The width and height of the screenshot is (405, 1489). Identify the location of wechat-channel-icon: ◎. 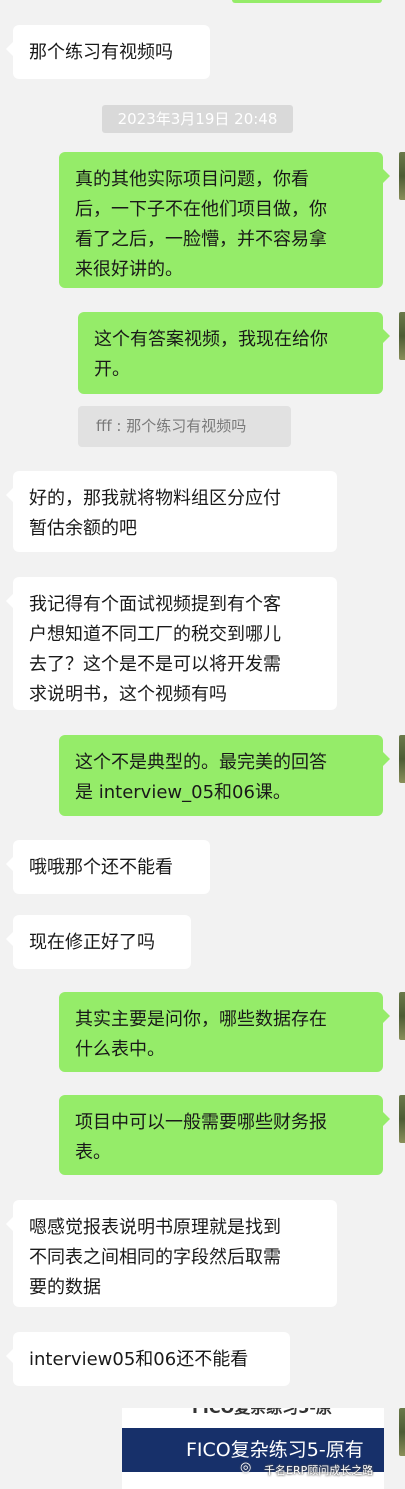
(246, 1467).